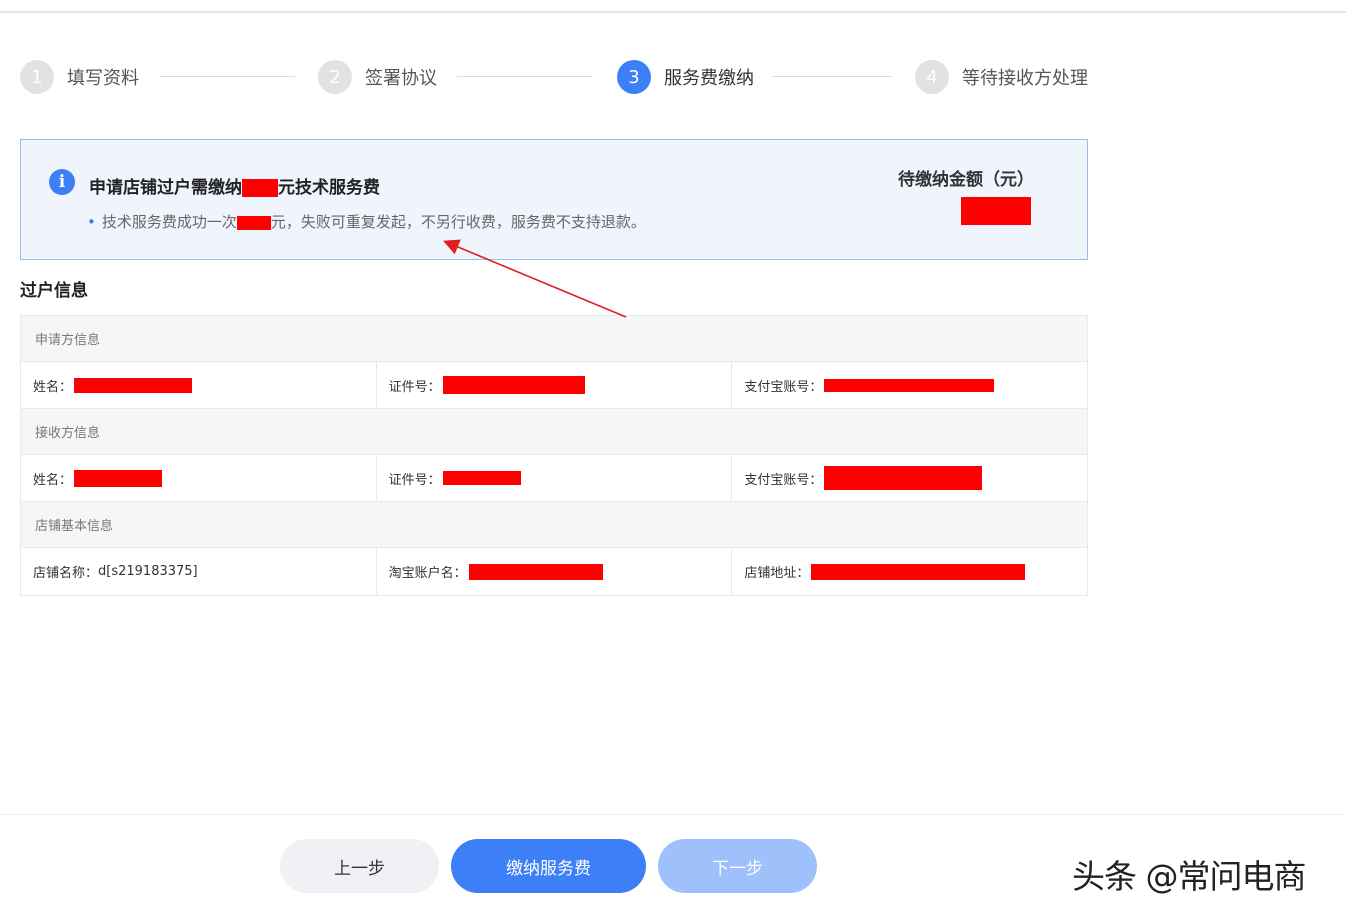  Describe the element at coordinates (335, 77) in the screenshot. I see `step-2-number: 2` at that location.